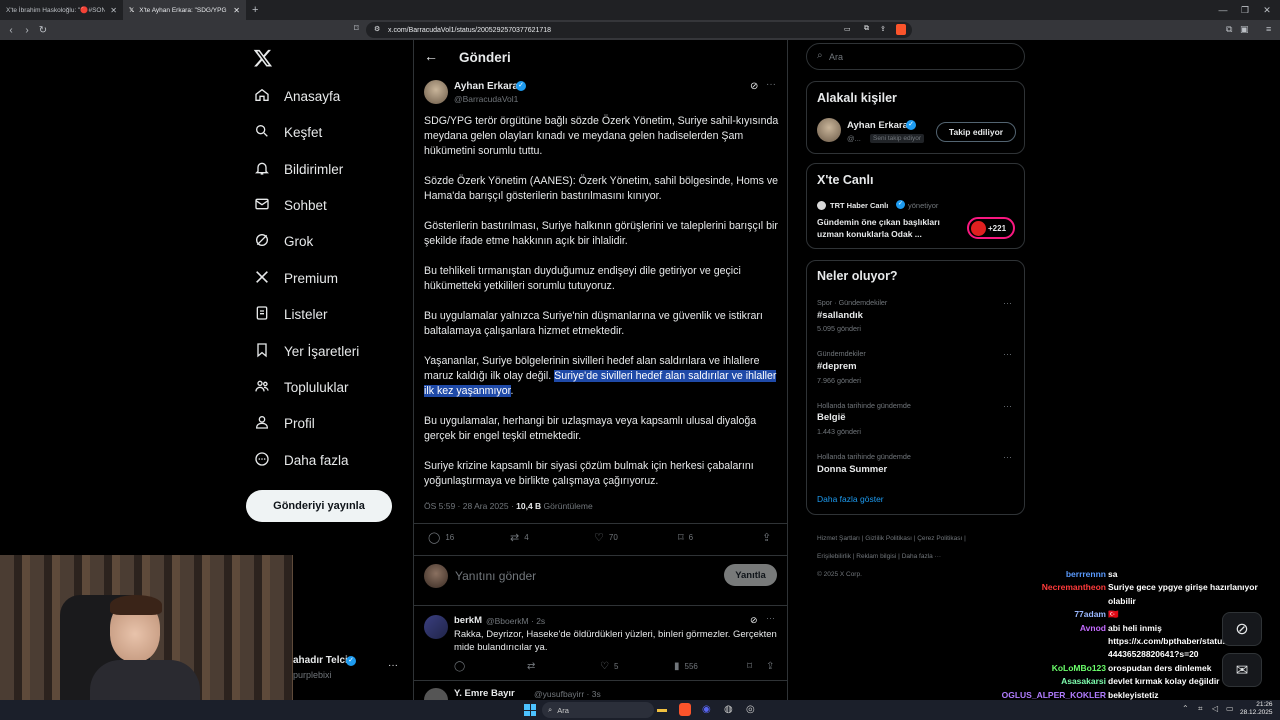 The image size is (1280, 720). Describe the element at coordinates (606, 537) in the screenshot. I see `like-action: ♡ 70` at that location.